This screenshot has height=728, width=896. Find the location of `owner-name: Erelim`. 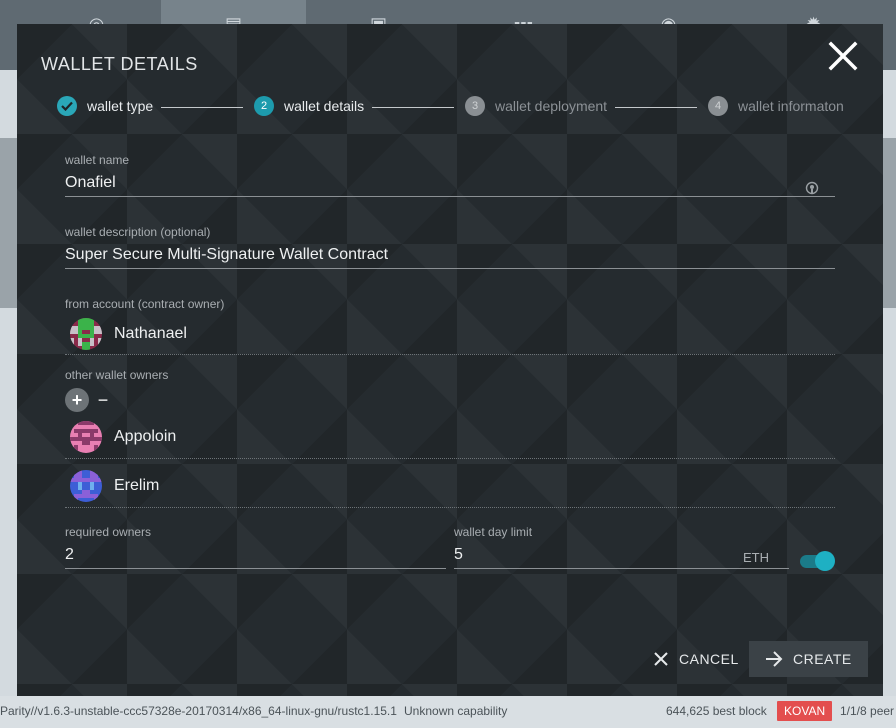

owner-name: Erelim is located at coordinates (137, 485).